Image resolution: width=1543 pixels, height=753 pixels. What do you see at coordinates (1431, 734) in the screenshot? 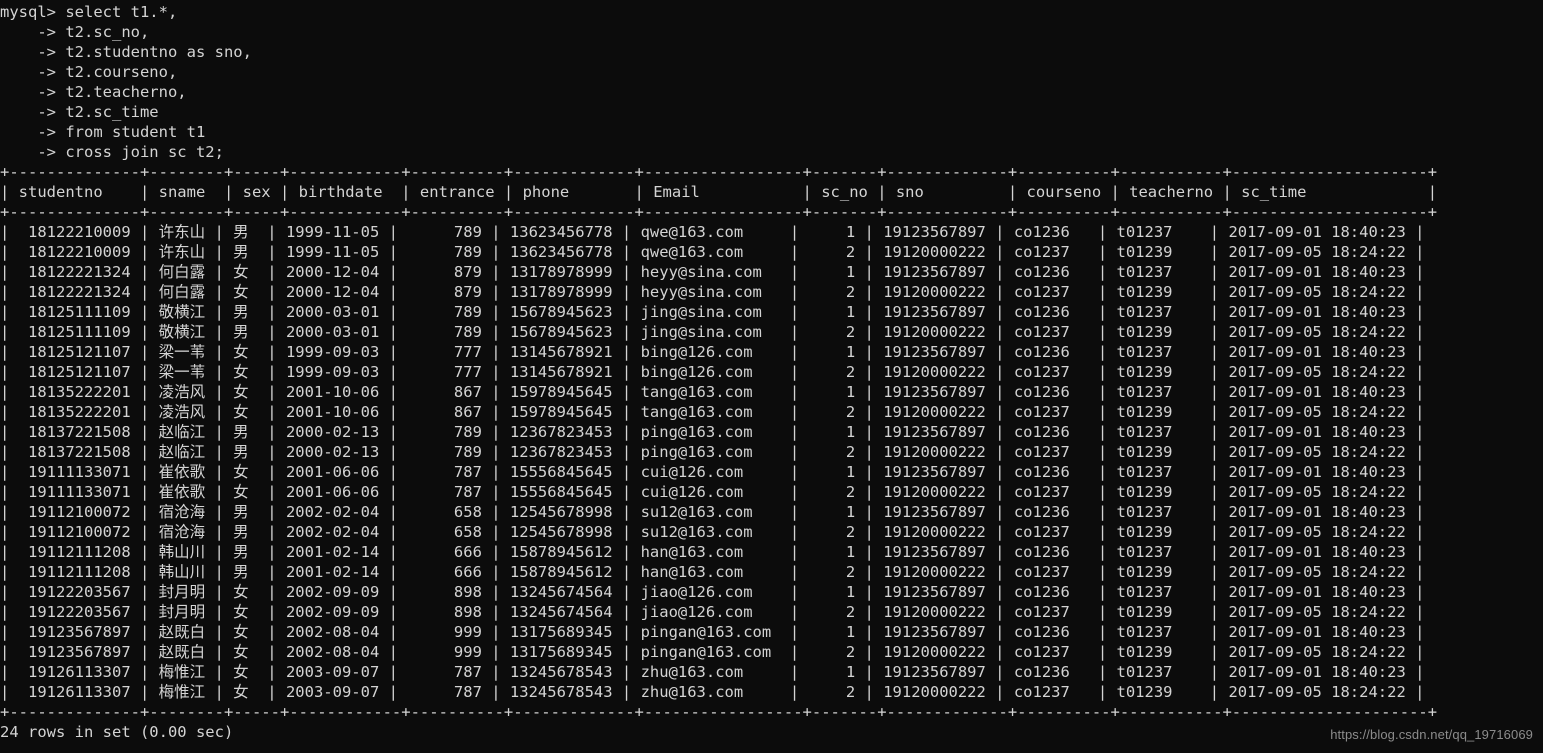
I see `watermark-url: https://blog.csdn.net/qq_19716069` at bounding box center [1431, 734].